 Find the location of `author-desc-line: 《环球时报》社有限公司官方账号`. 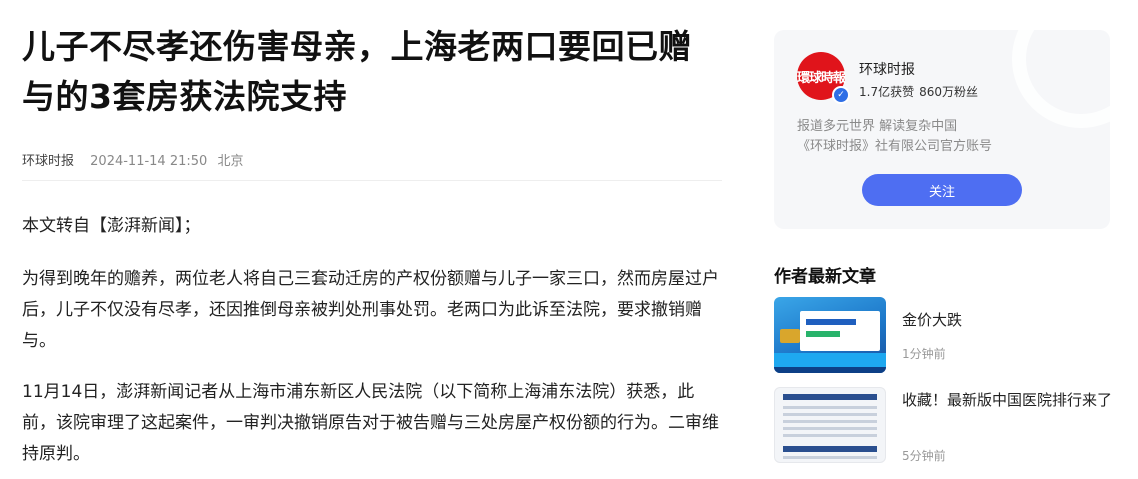

author-desc-line: 《环球时报》社有限公司官方账号 is located at coordinates (895, 146).